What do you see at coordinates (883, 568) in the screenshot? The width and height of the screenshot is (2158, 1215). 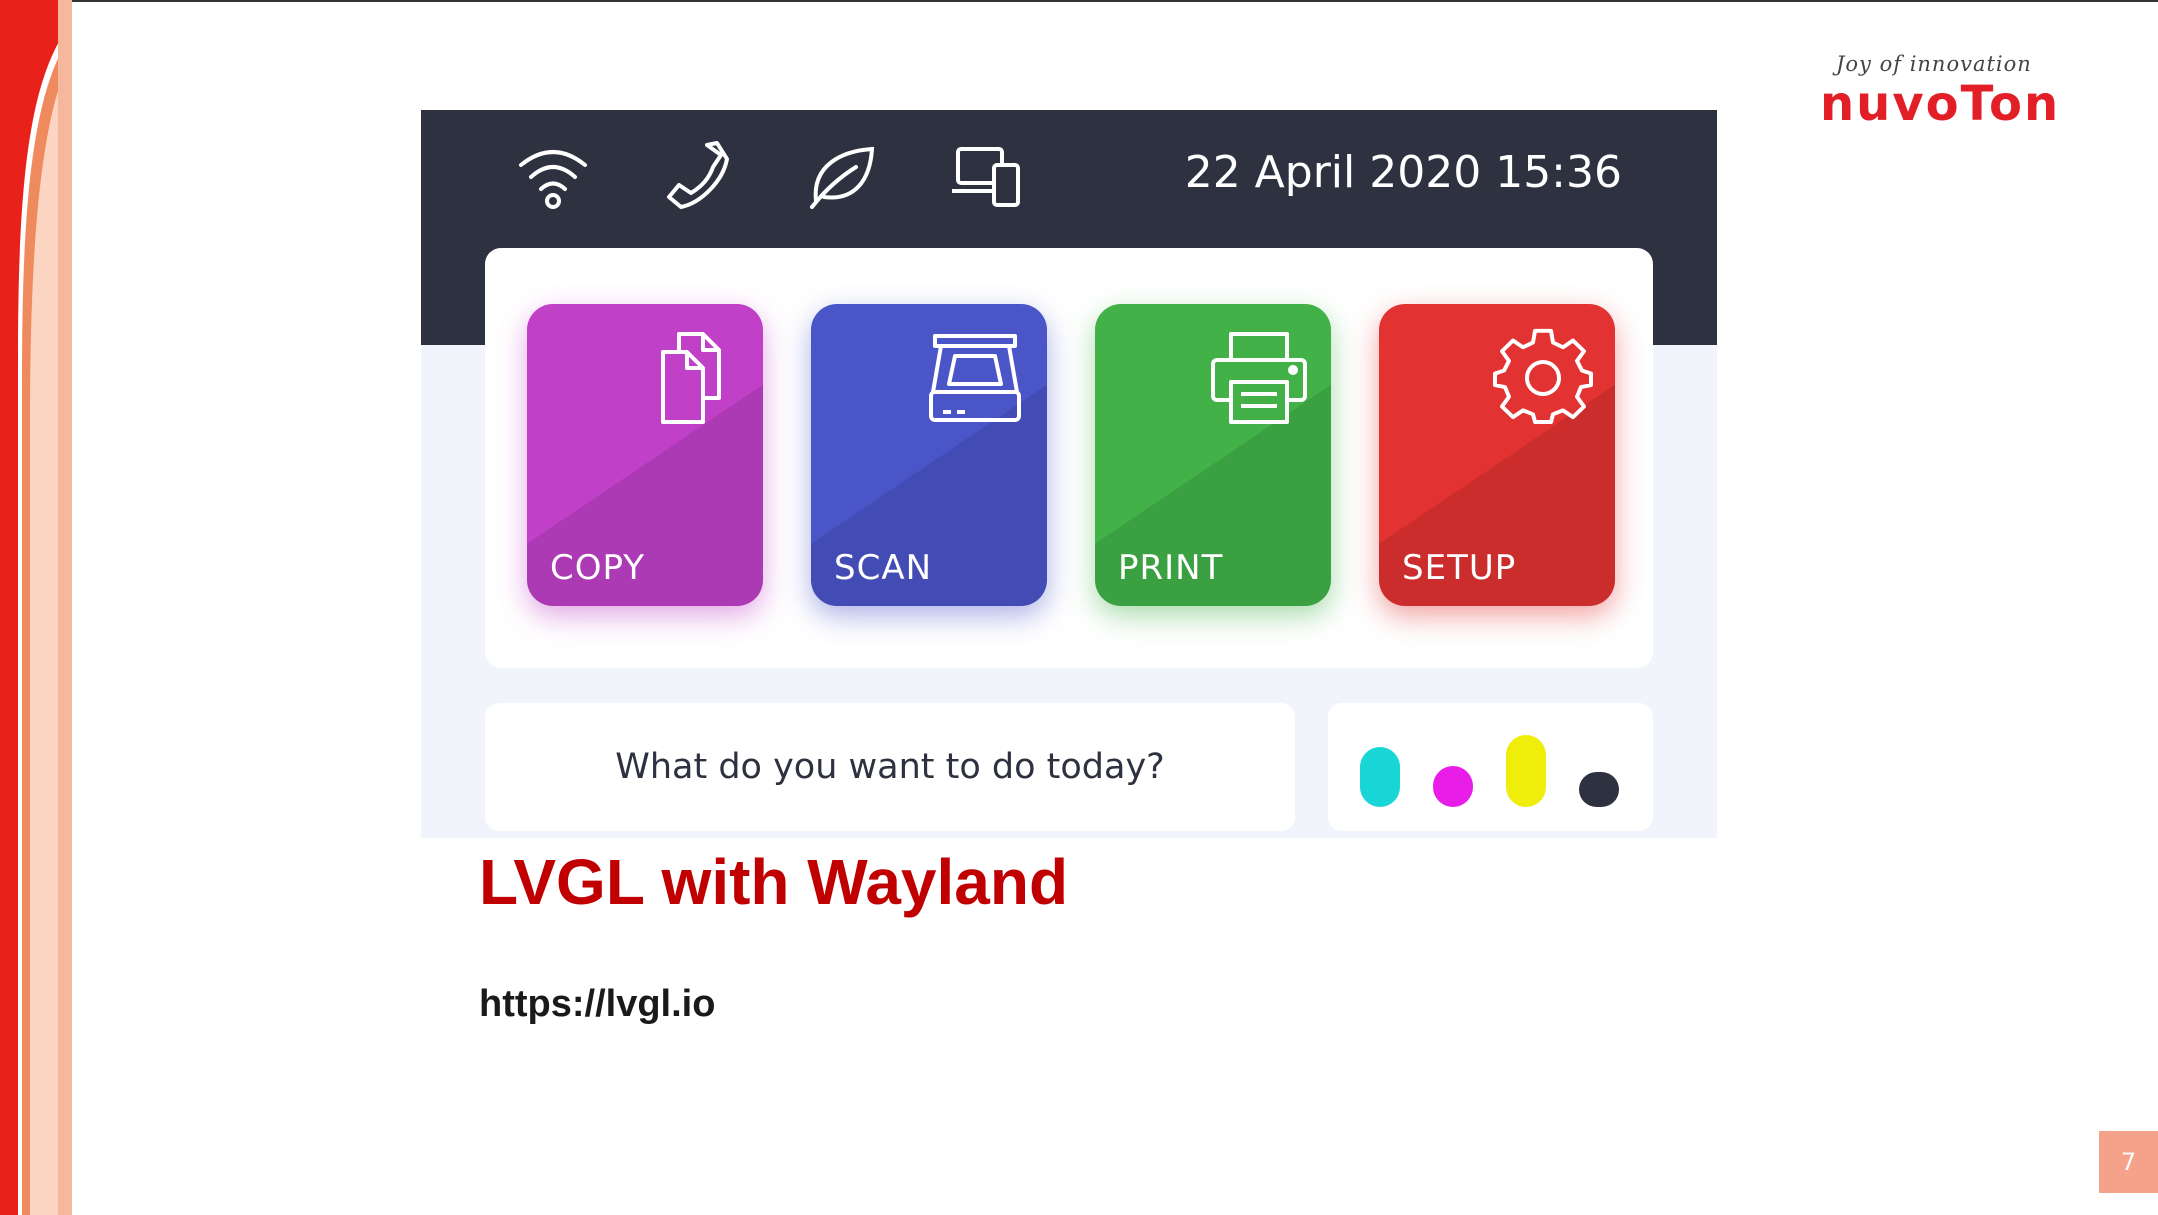 I see `scan-label: SCAN` at bounding box center [883, 568].